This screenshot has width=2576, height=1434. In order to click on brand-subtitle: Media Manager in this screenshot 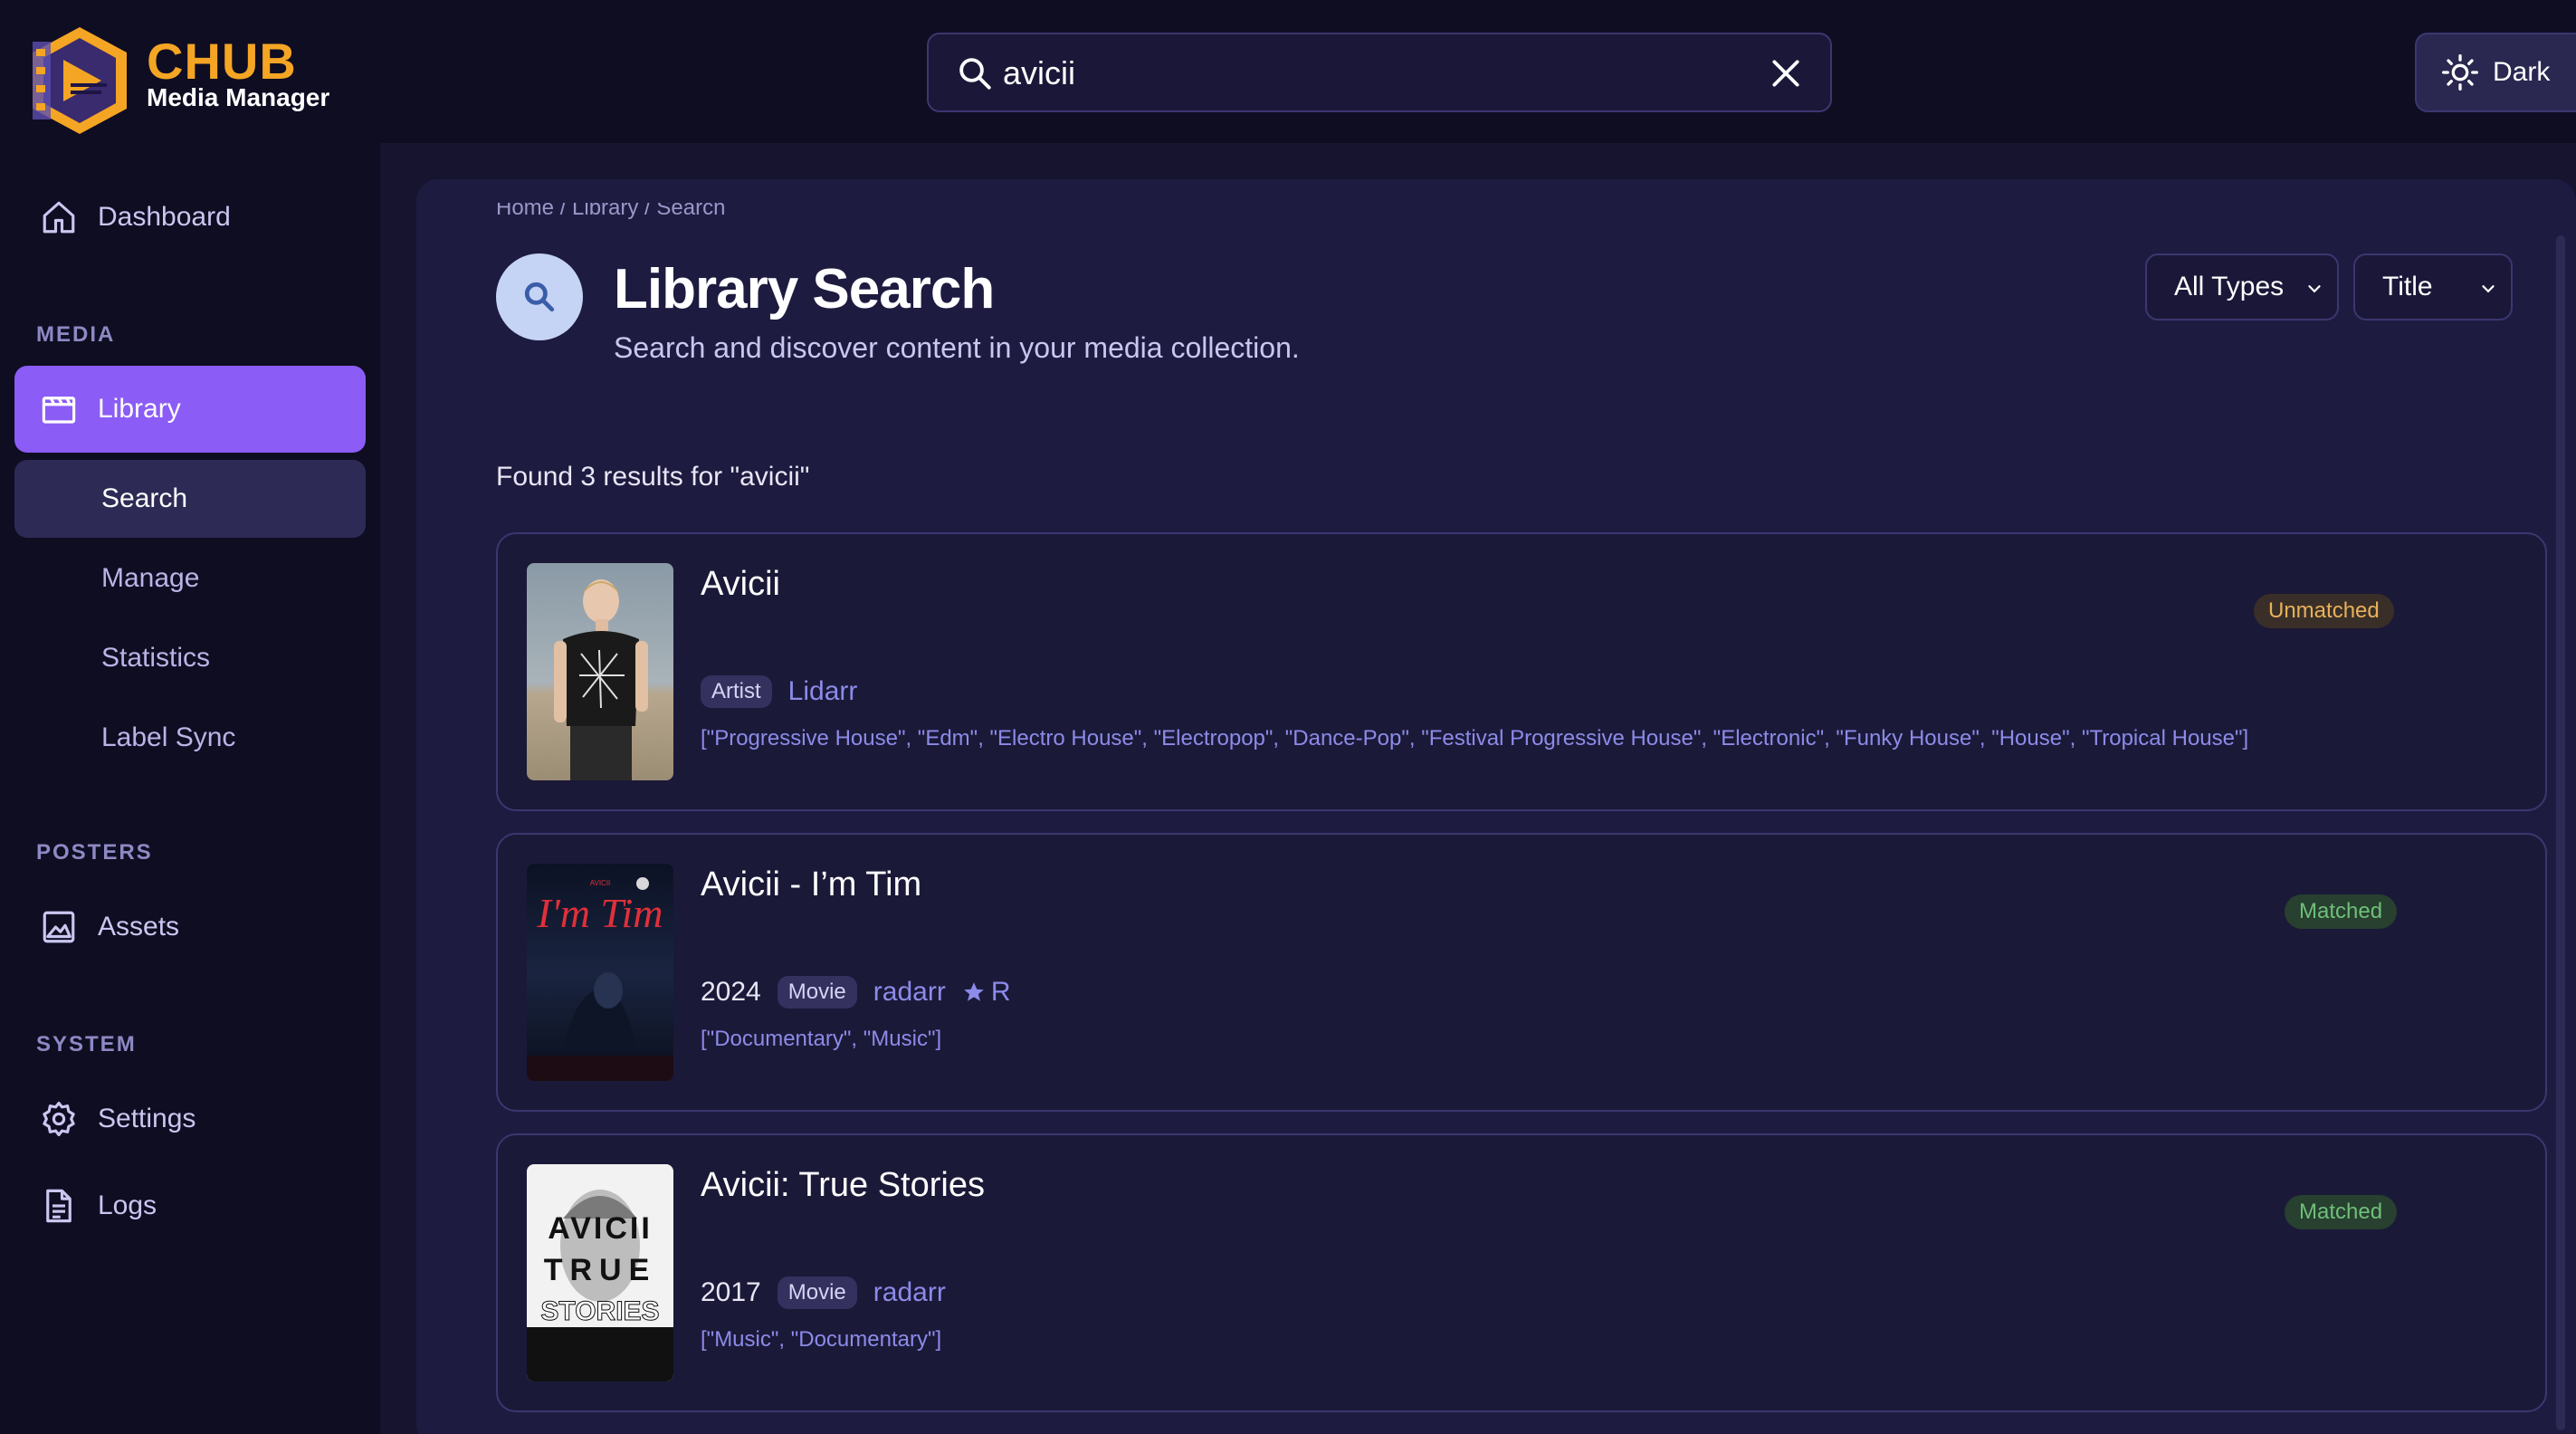, I will do `click(238, 97)`.